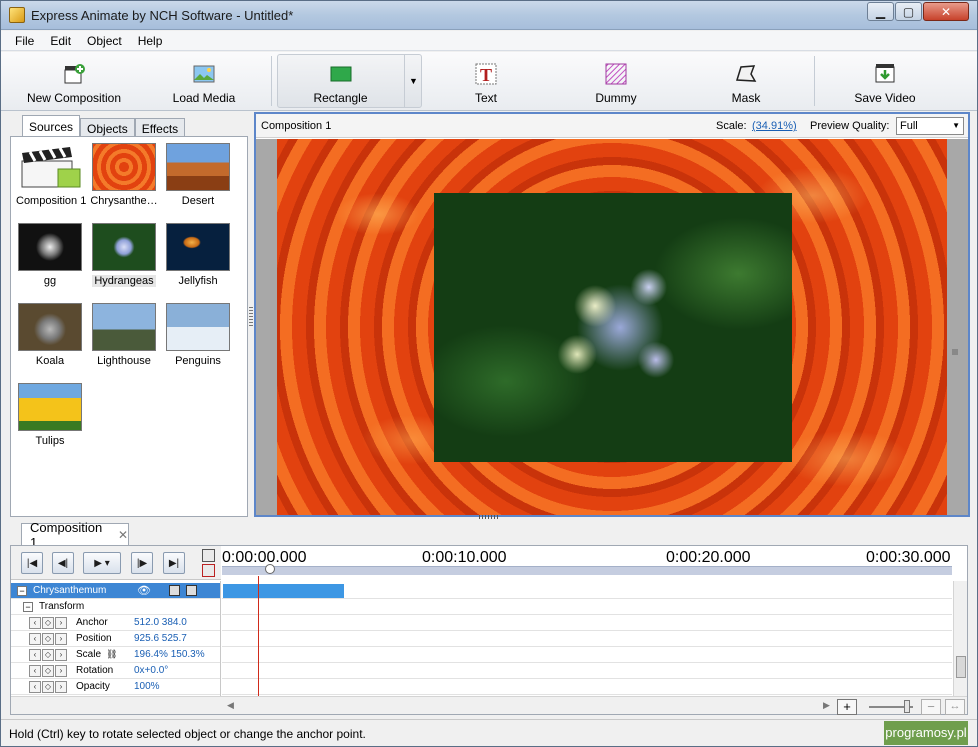  What do you see at coordinates (885, 81) in the screenshot?
I see `save-video-button: Save Video` at bounding box center [885, 81].